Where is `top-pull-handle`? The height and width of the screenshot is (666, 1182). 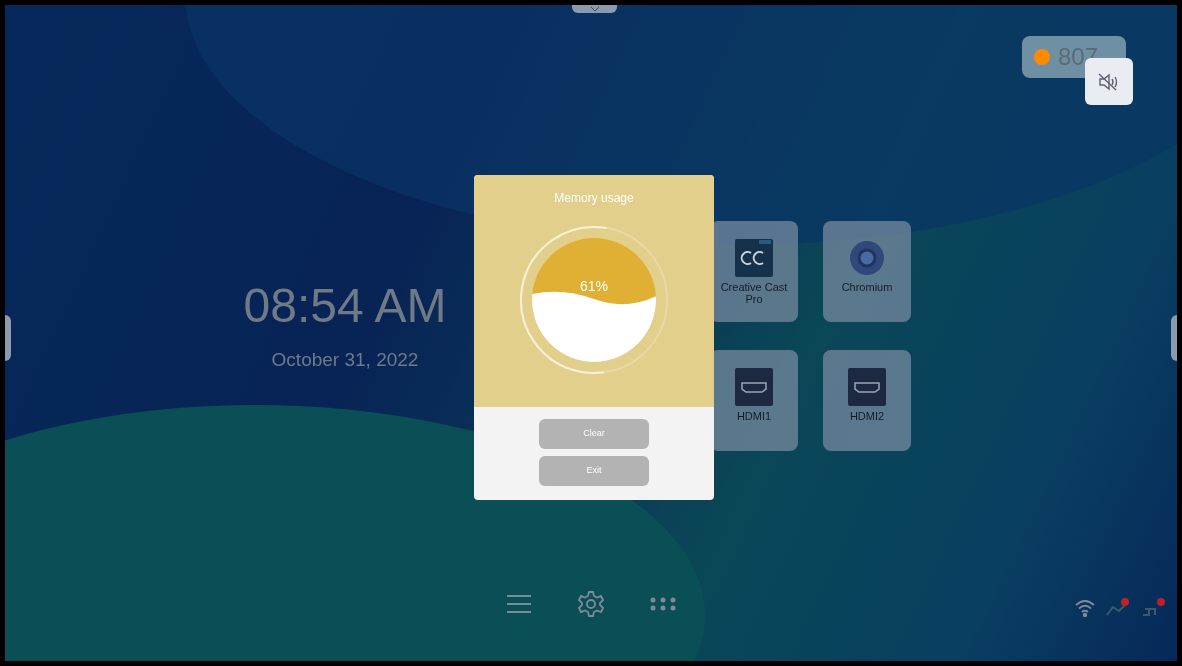
top-pull-handle is located at coordinates (594, 9).